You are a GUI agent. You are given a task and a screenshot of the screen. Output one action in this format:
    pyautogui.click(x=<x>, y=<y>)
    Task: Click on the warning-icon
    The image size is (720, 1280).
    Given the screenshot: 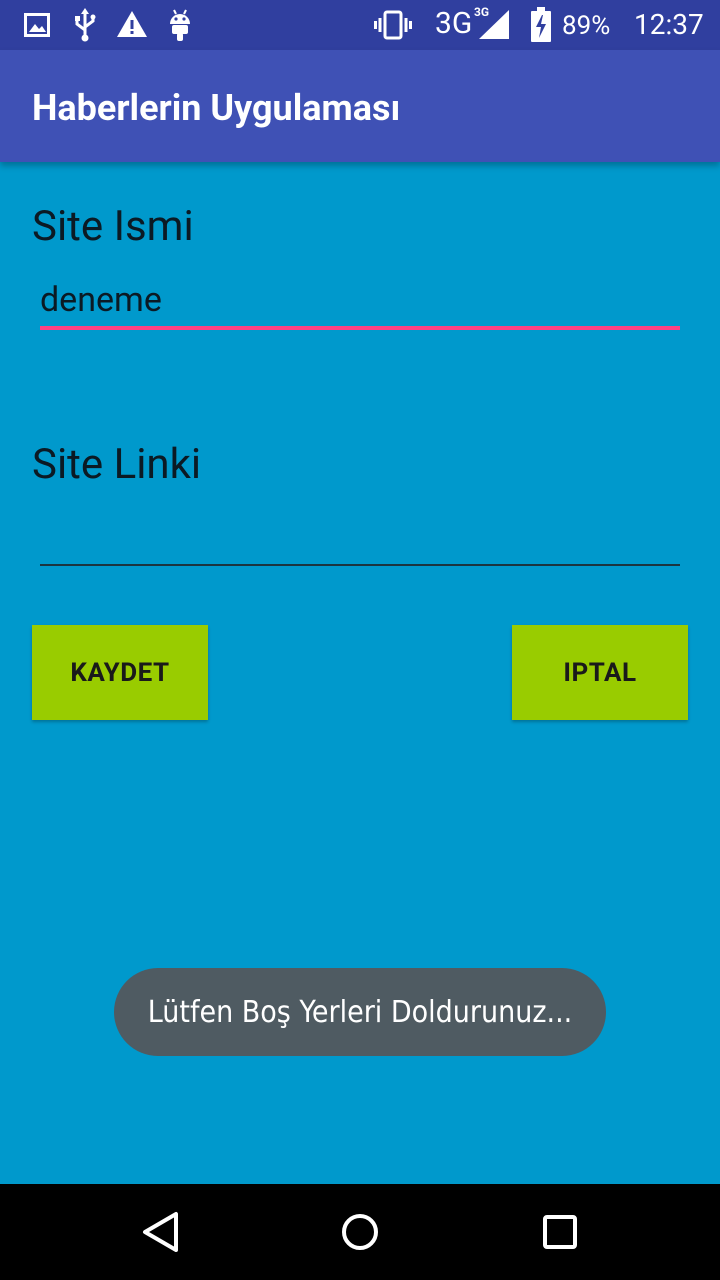 What is the action you would take?
    pyautogui.click(x=132, y=24)
    